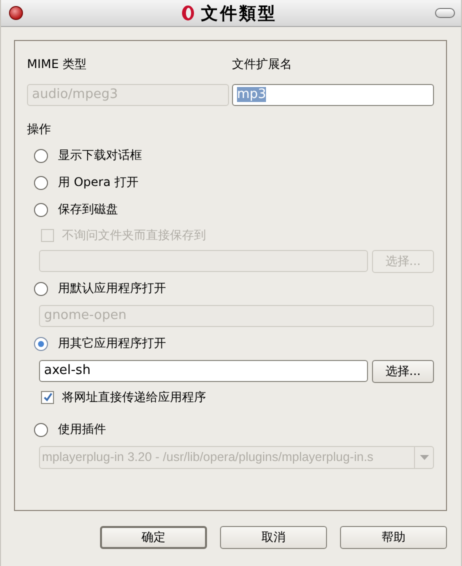 The width and height of the screenshot is (462, 566). What do you see at coordinates (88, 209) in the screenshot?
I see `option-label: 保存到磁盘` at bounding box center [88, 209].